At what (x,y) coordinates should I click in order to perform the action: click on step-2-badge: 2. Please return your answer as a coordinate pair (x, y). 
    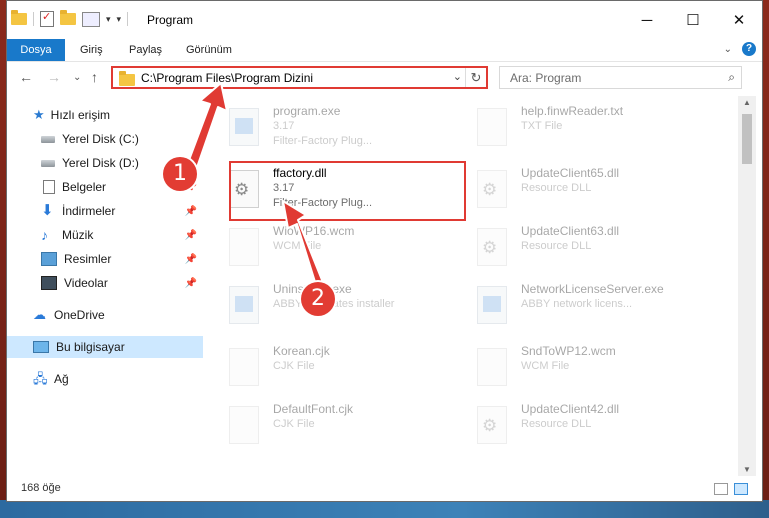
    Looking at the image, I should click on (318, 299).